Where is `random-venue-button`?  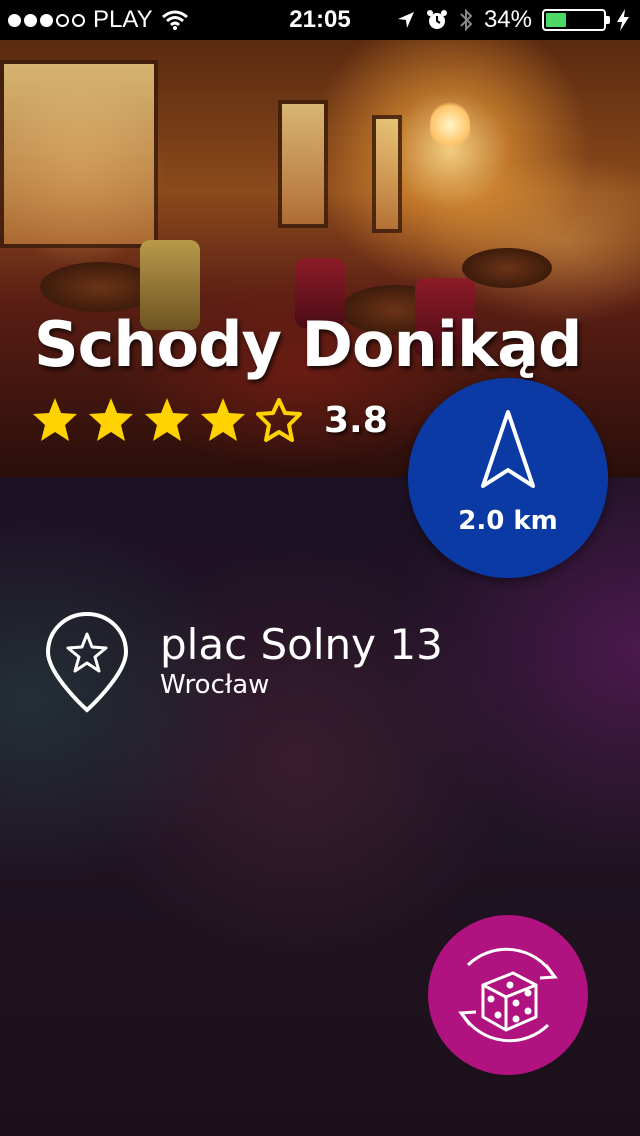 random-venue-button is located at coordinates (508, 995).